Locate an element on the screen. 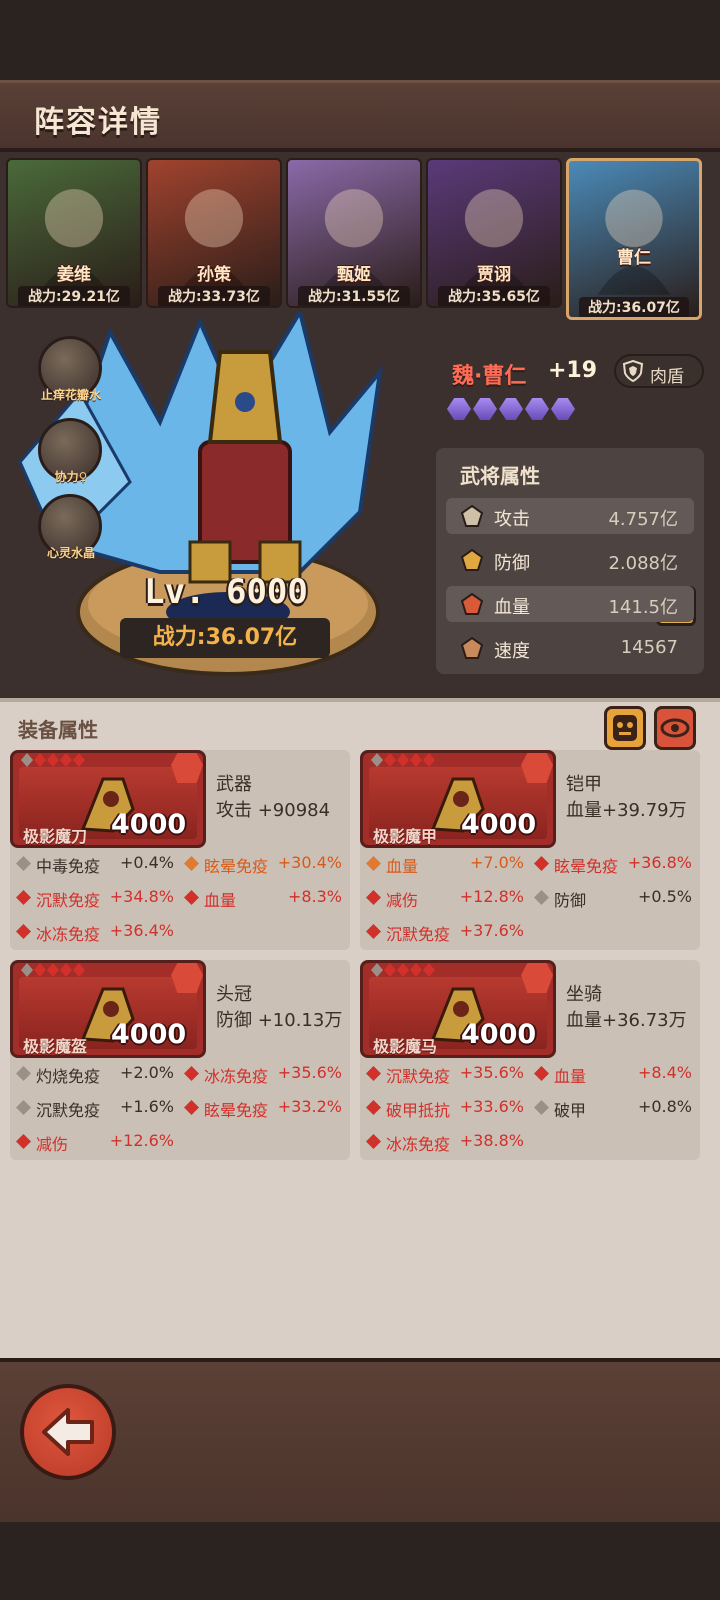 Image resolution: width=720 pixels, height=1600 pixels. attribute-row: 防御 2.088亿 is located at coordinates (570, 560).